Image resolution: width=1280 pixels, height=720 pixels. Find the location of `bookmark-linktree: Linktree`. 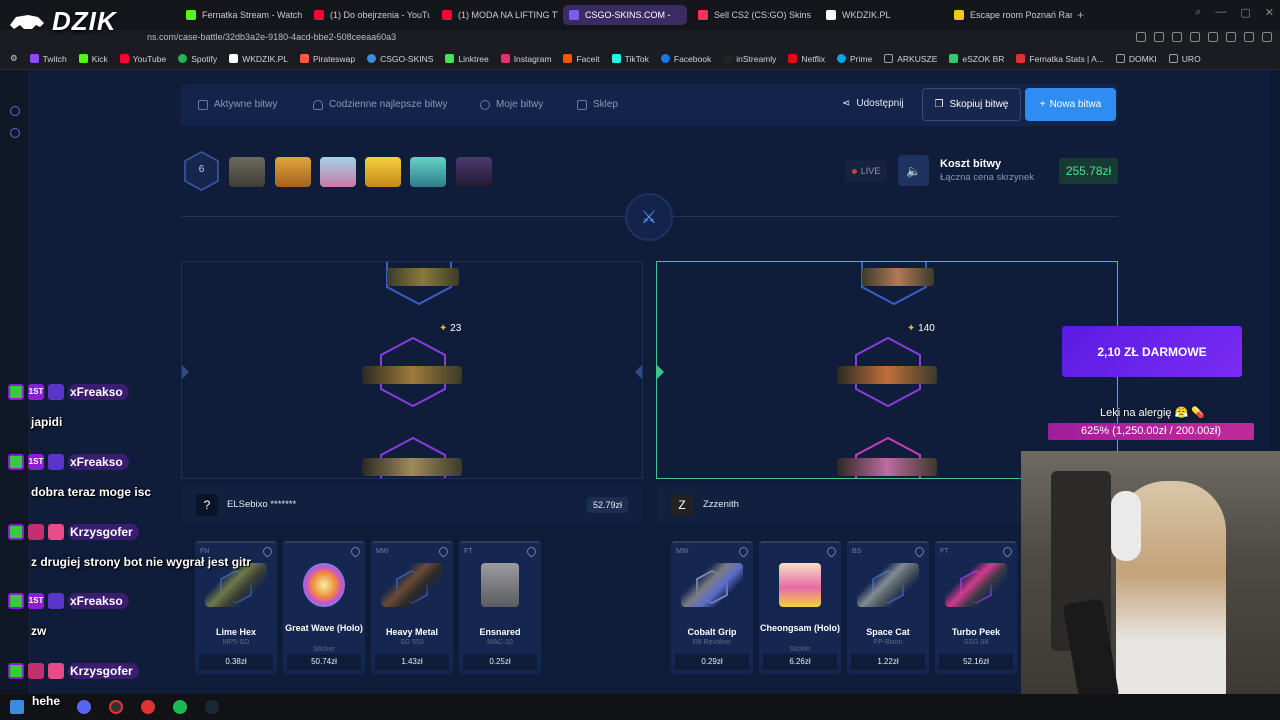

bookmark-linktree: Linktree is located at coordinates (466, 59).